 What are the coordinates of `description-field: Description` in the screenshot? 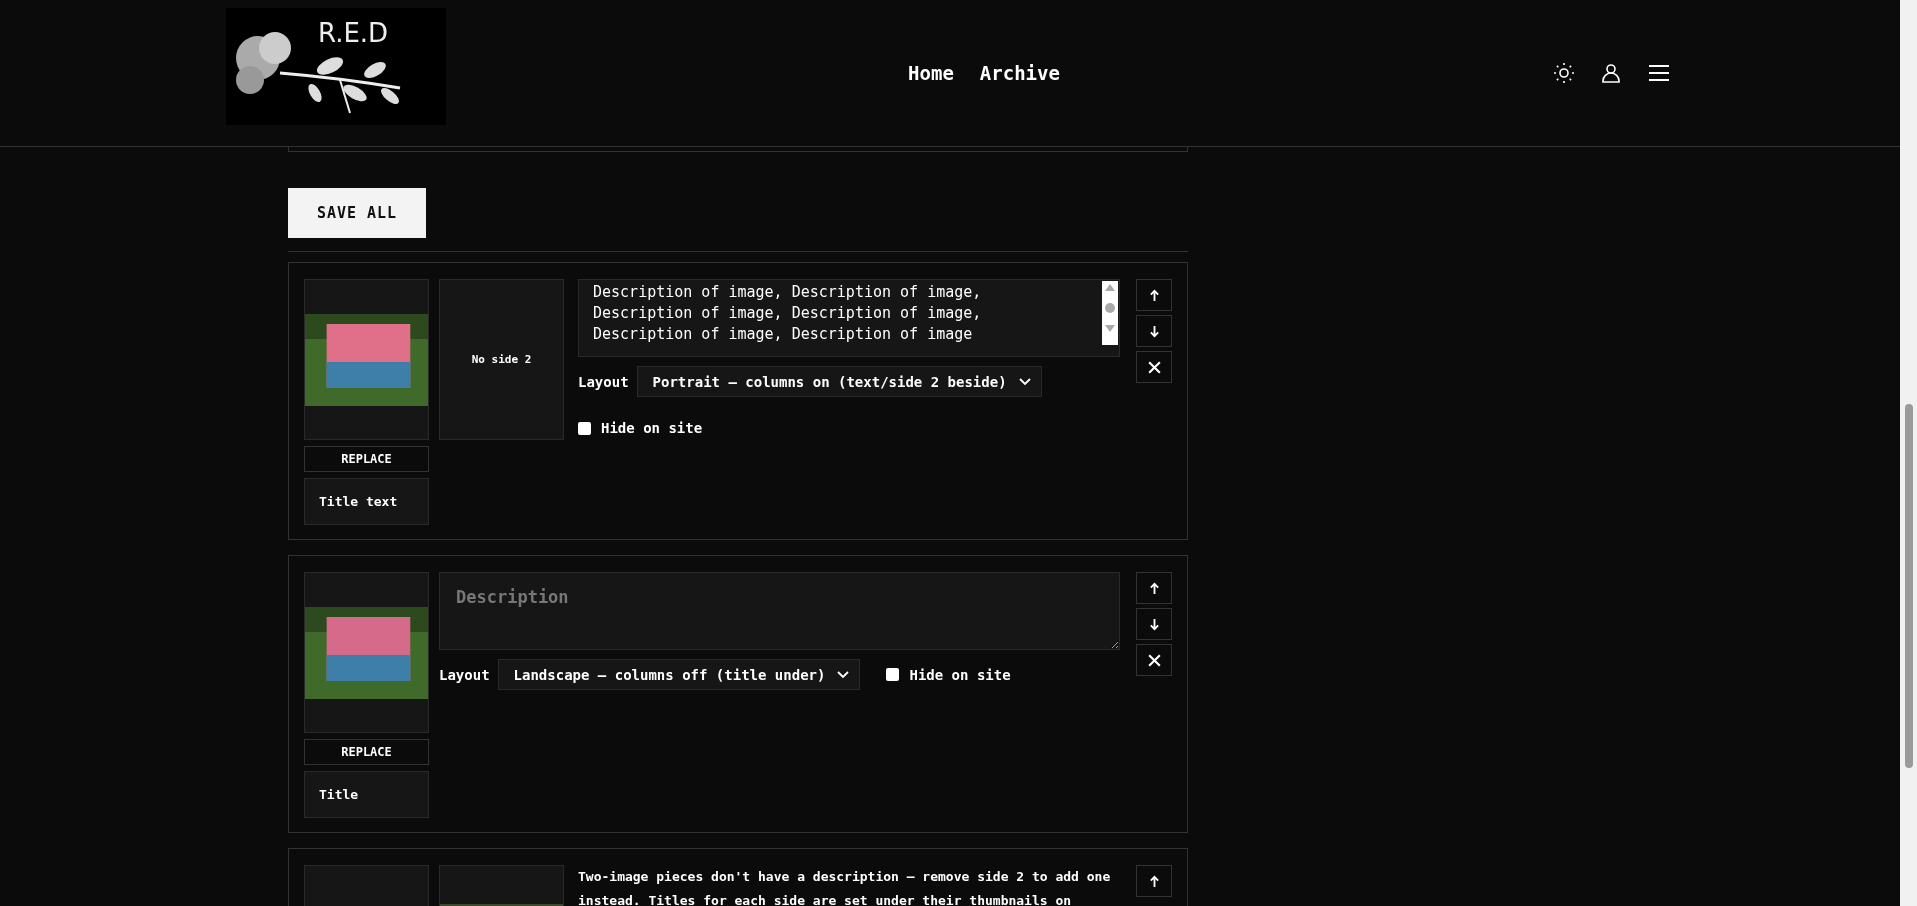 It's located at (779, 611).